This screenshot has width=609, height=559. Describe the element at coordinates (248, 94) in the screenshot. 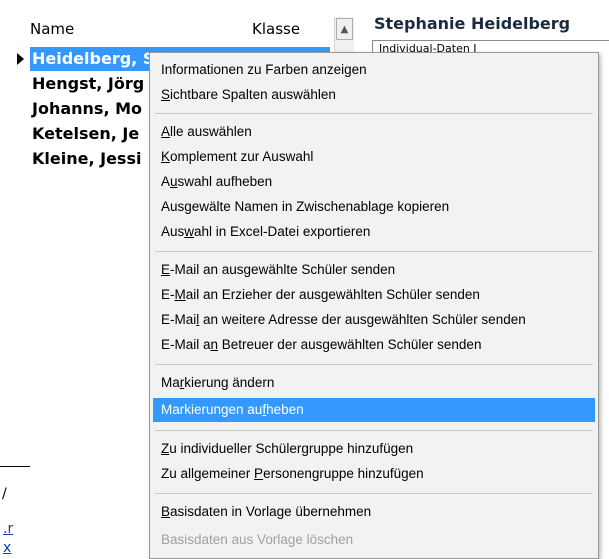

I see `menu-item-label: Sichtbare Spalten auswählen` at that location.